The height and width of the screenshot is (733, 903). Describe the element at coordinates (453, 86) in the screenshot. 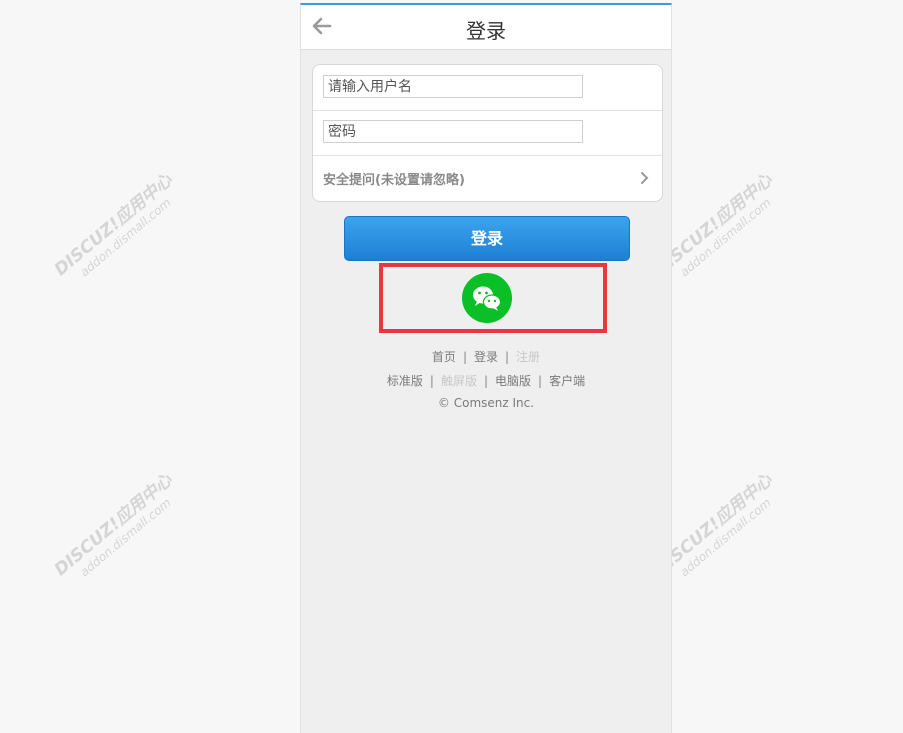

I see `username-input` at that location.